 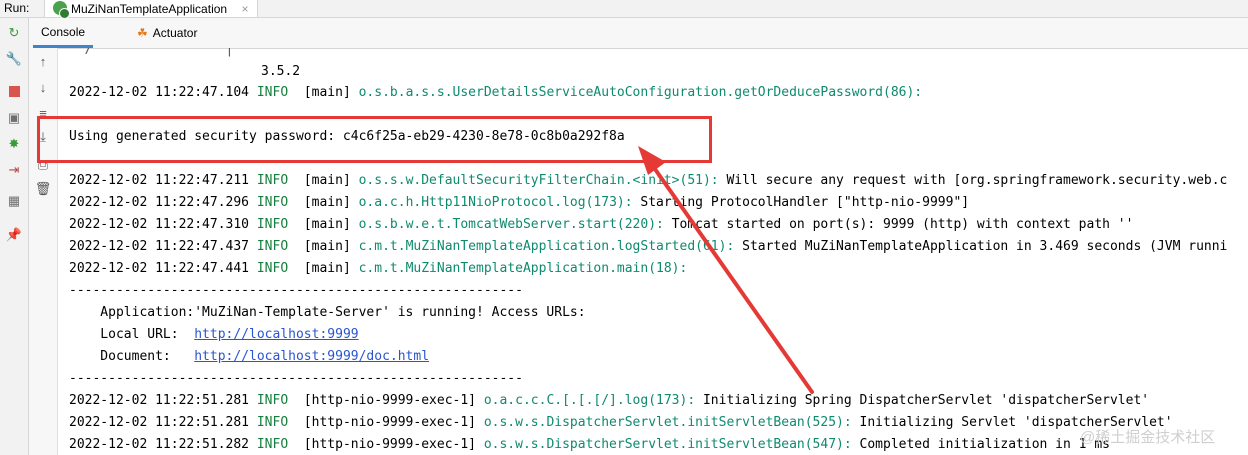 I want to click on arrow-up-icon: ↑, so click(x=43, y=61).